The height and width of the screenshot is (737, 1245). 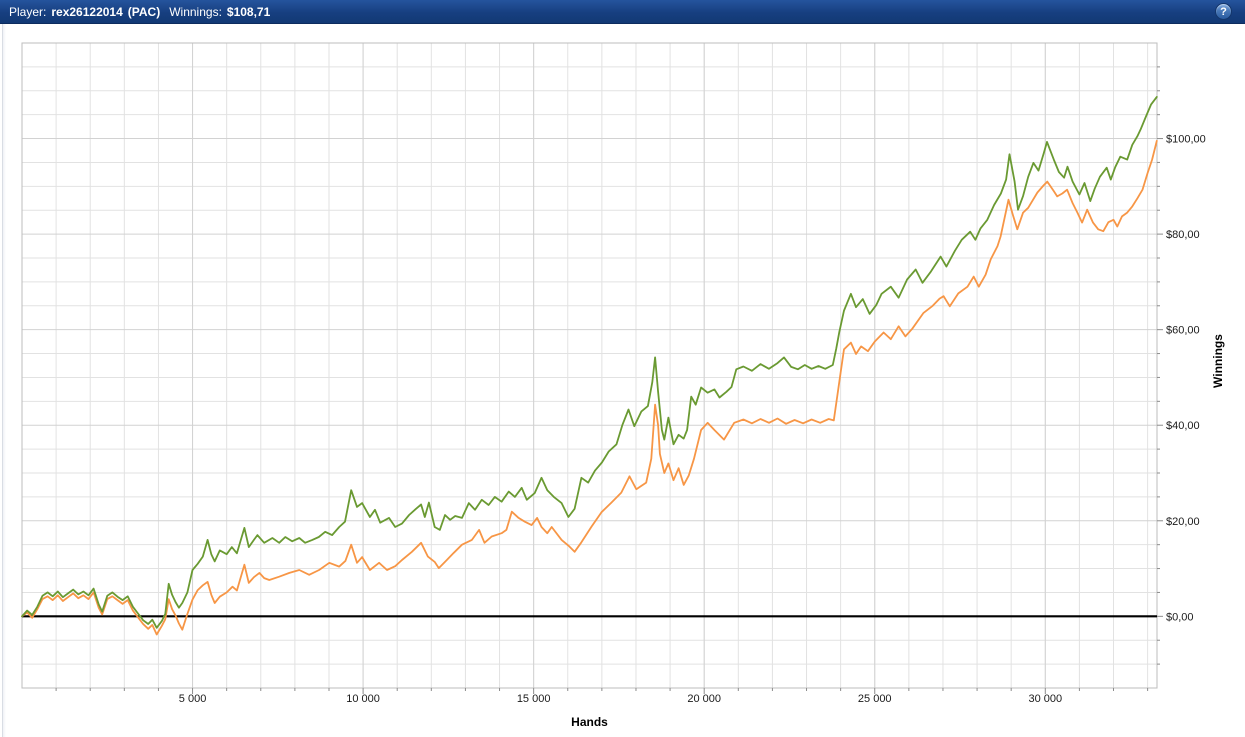 I want to click on x-tick-label: 10 000, so click(x=363, y=699).